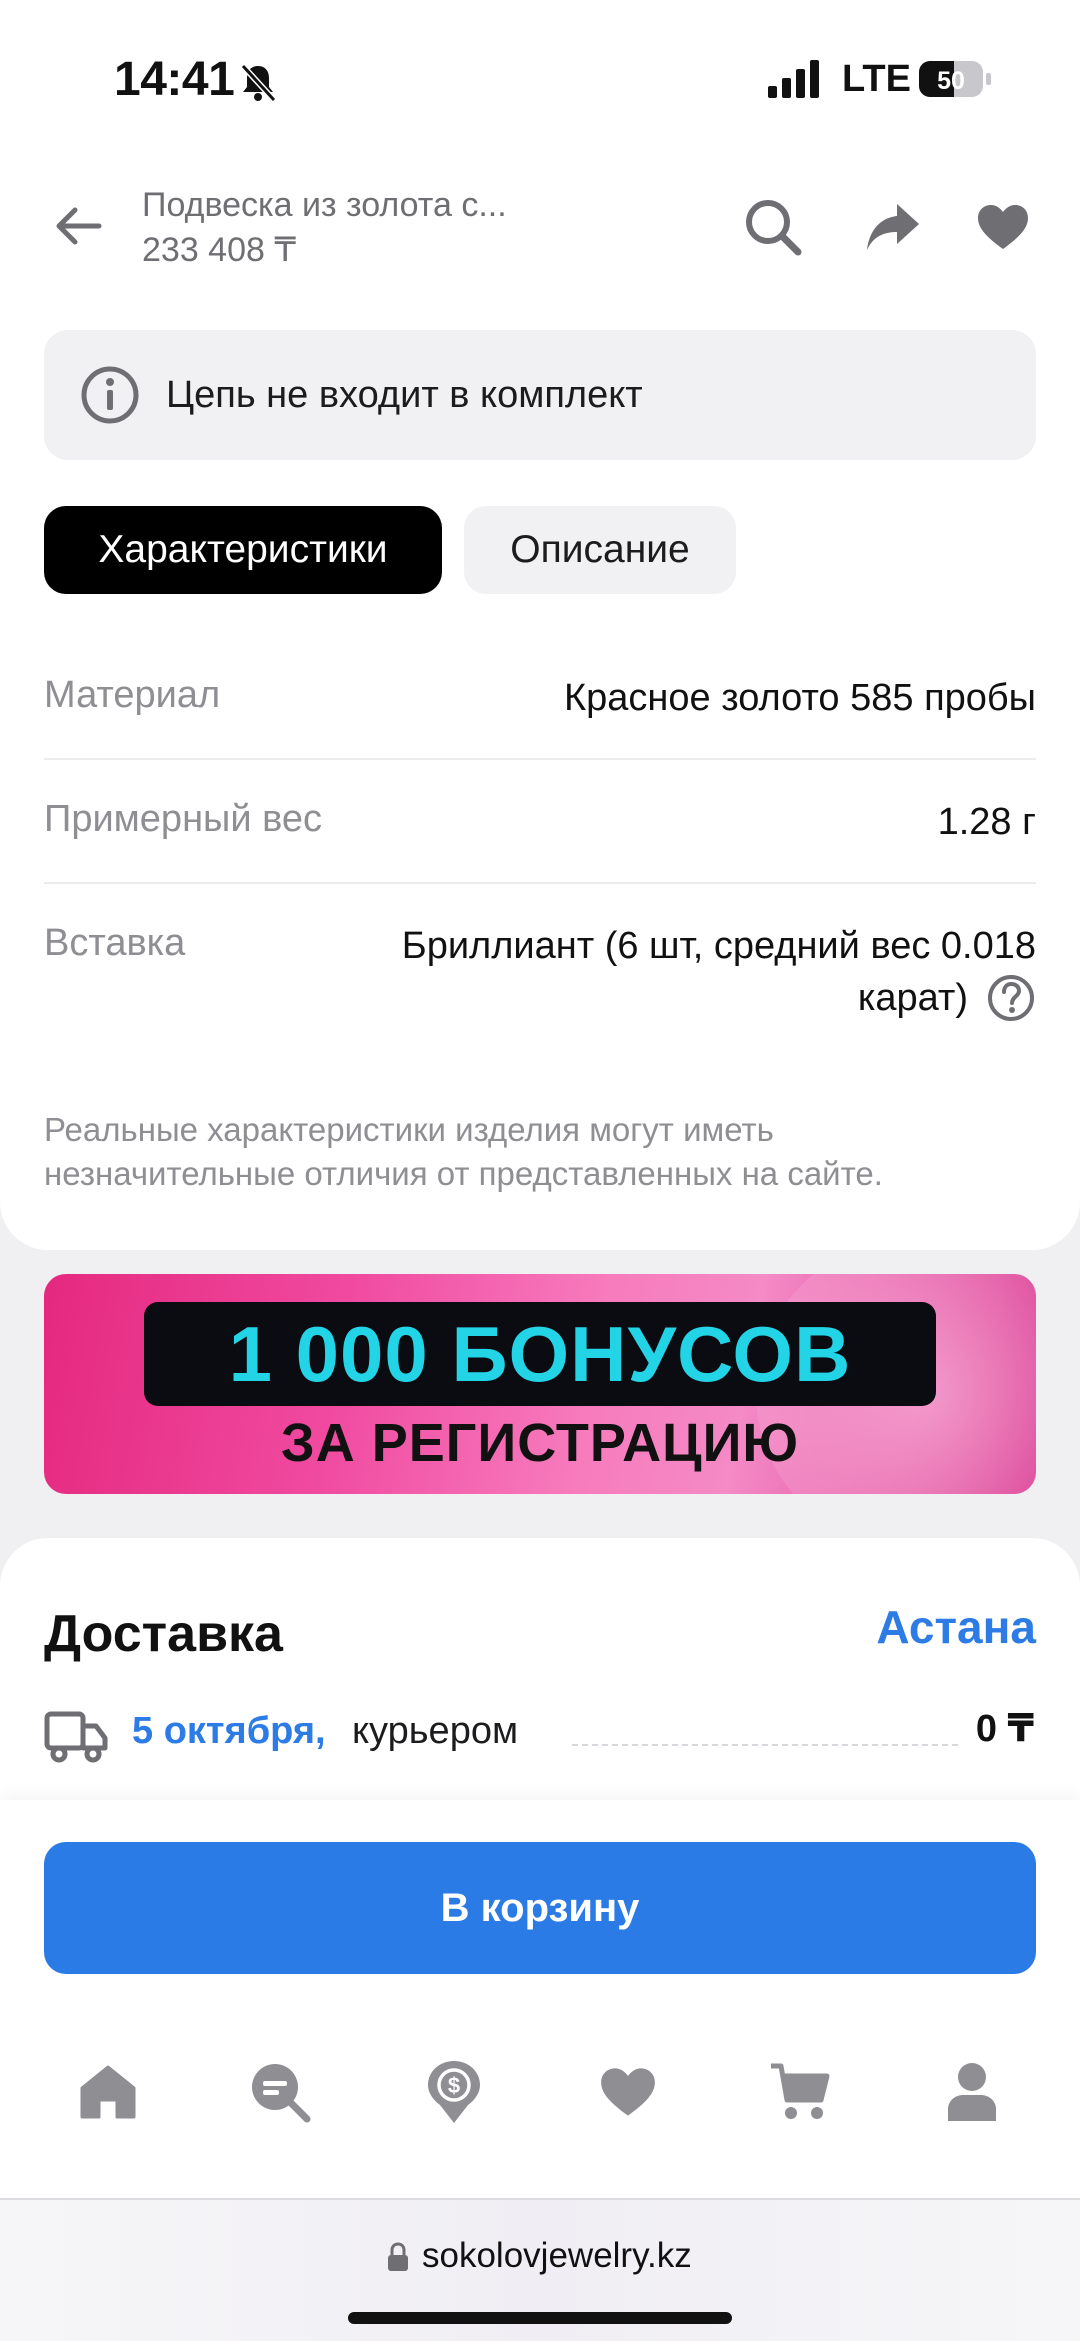 The height and width of the screenshot is (2341, 1080). Describe the element at coordinates (793, 79) in the screenshot. I see `cellular-signal-icon` at that location.